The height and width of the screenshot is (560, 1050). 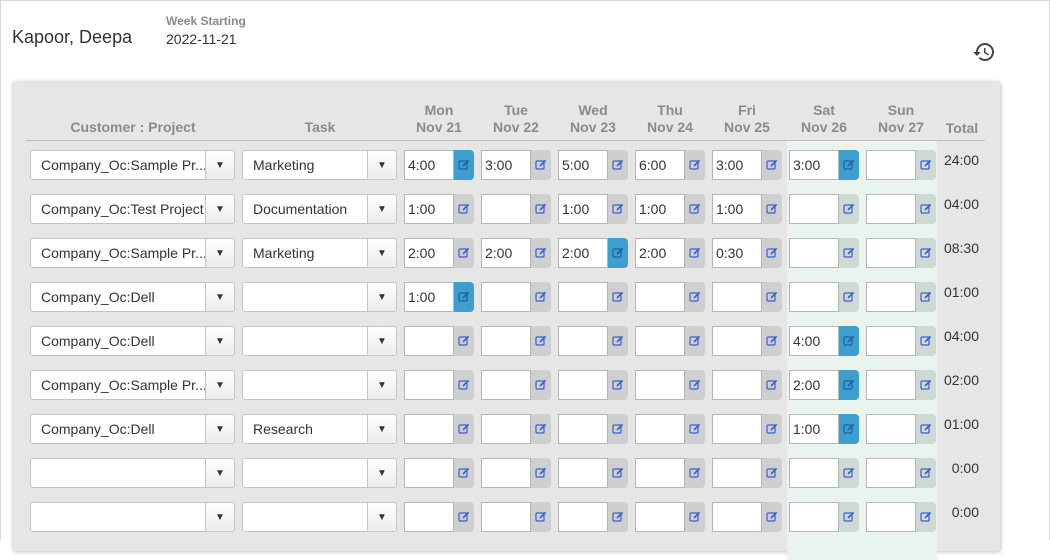 What do you see at coordinates (319, 165) in the screenshot?
I see `task-select: Marketing ▼` at bounding box center [319, 165].